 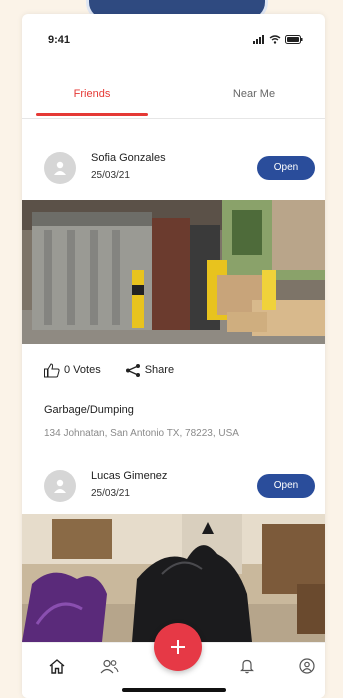 I want to click on post-author: Sofia Gonzales, so click(x=128, y=158).